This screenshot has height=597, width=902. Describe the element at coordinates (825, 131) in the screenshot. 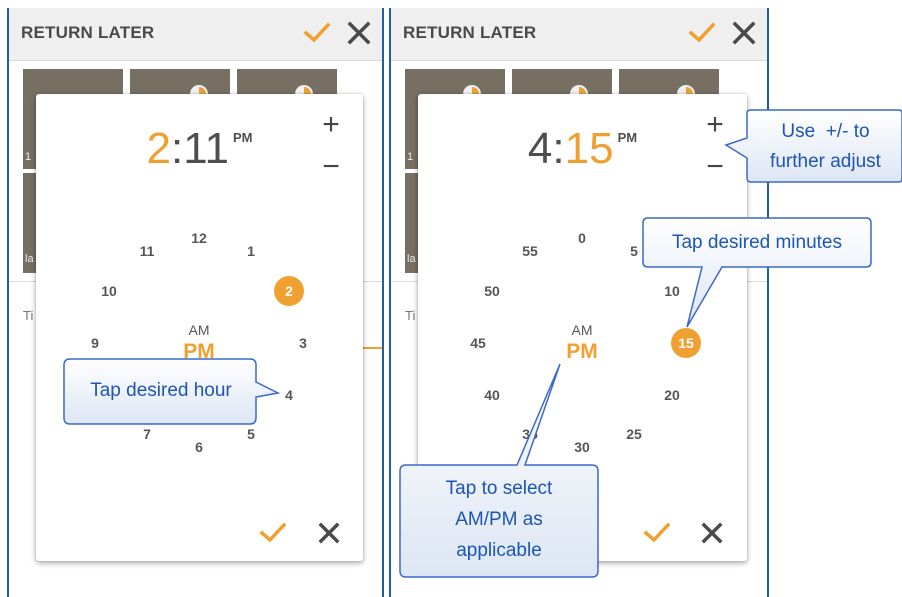

I see `callout-adjust-line: Use +/- to` at that location.